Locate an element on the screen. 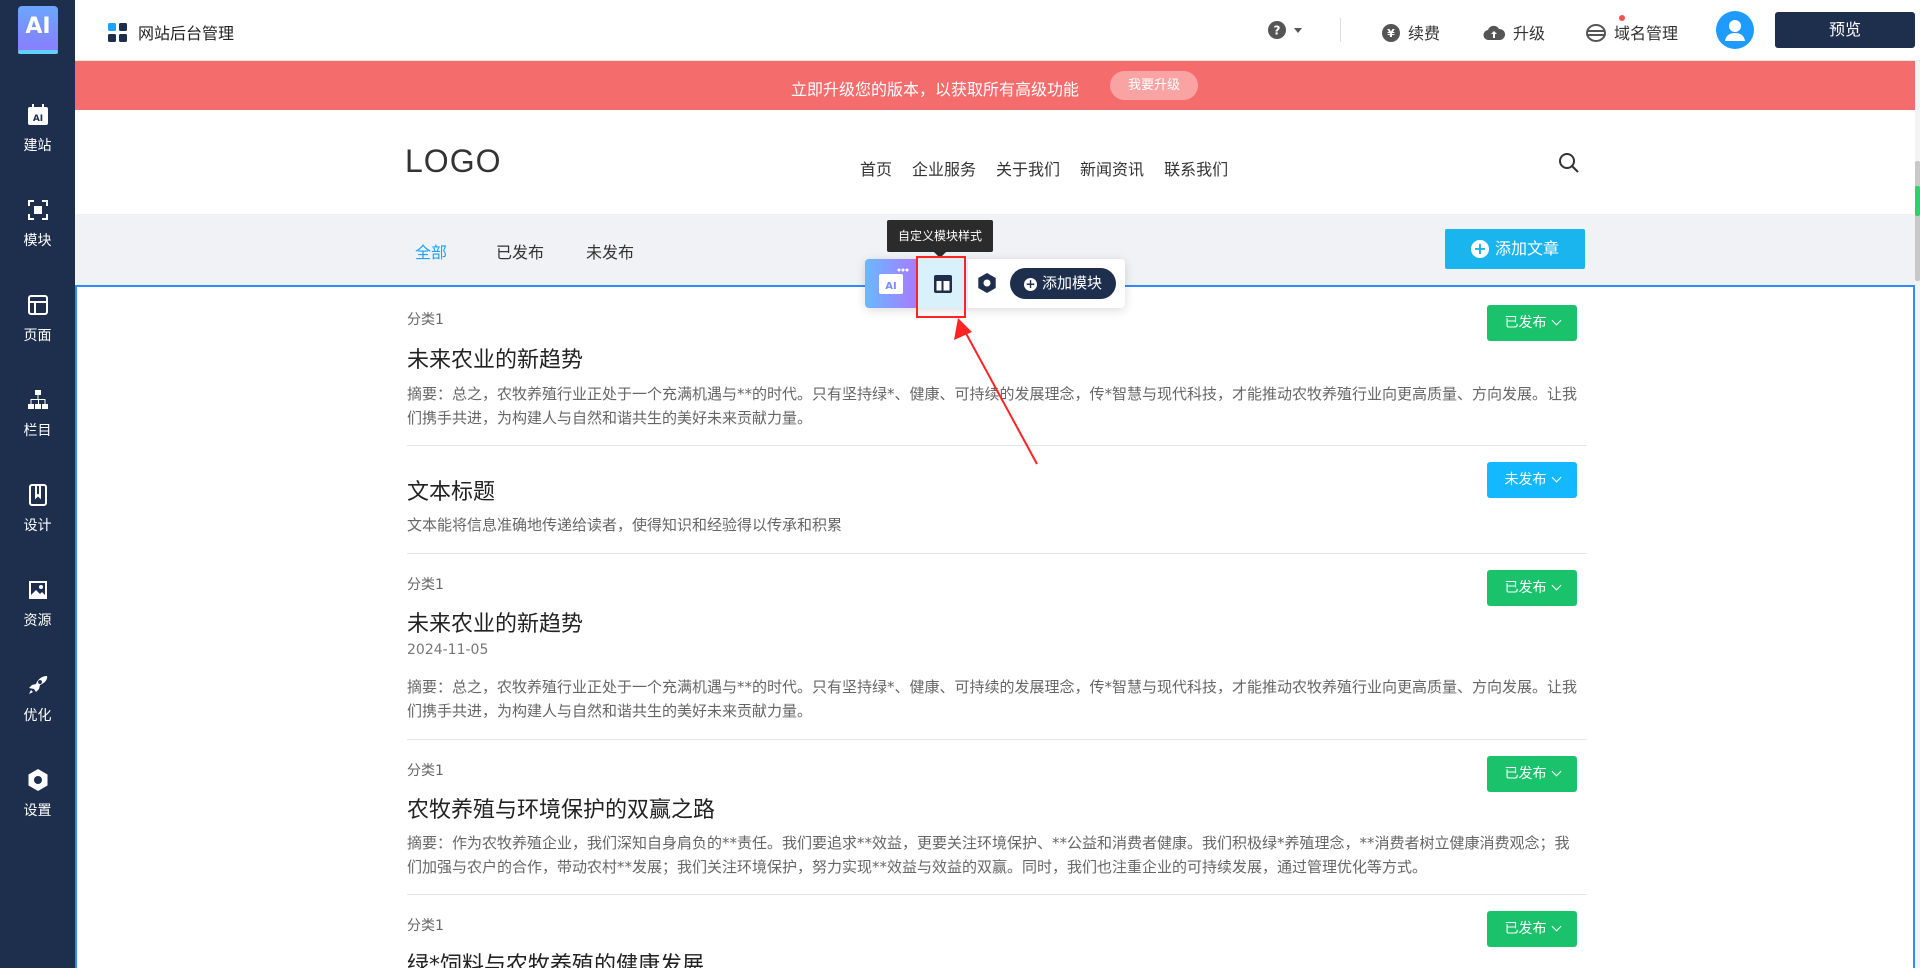  tab-unpublished: 未发布 is located at coordinates (610, 251).